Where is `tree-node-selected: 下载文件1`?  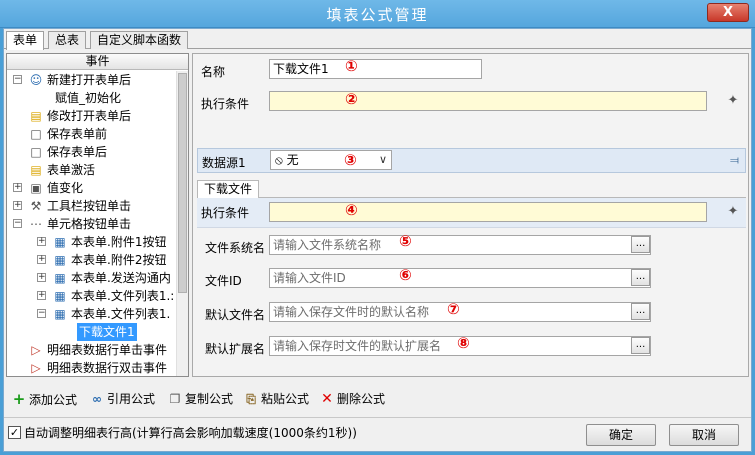 tree-node-selected: 下载文件1 is located at coordinates (92, 332).